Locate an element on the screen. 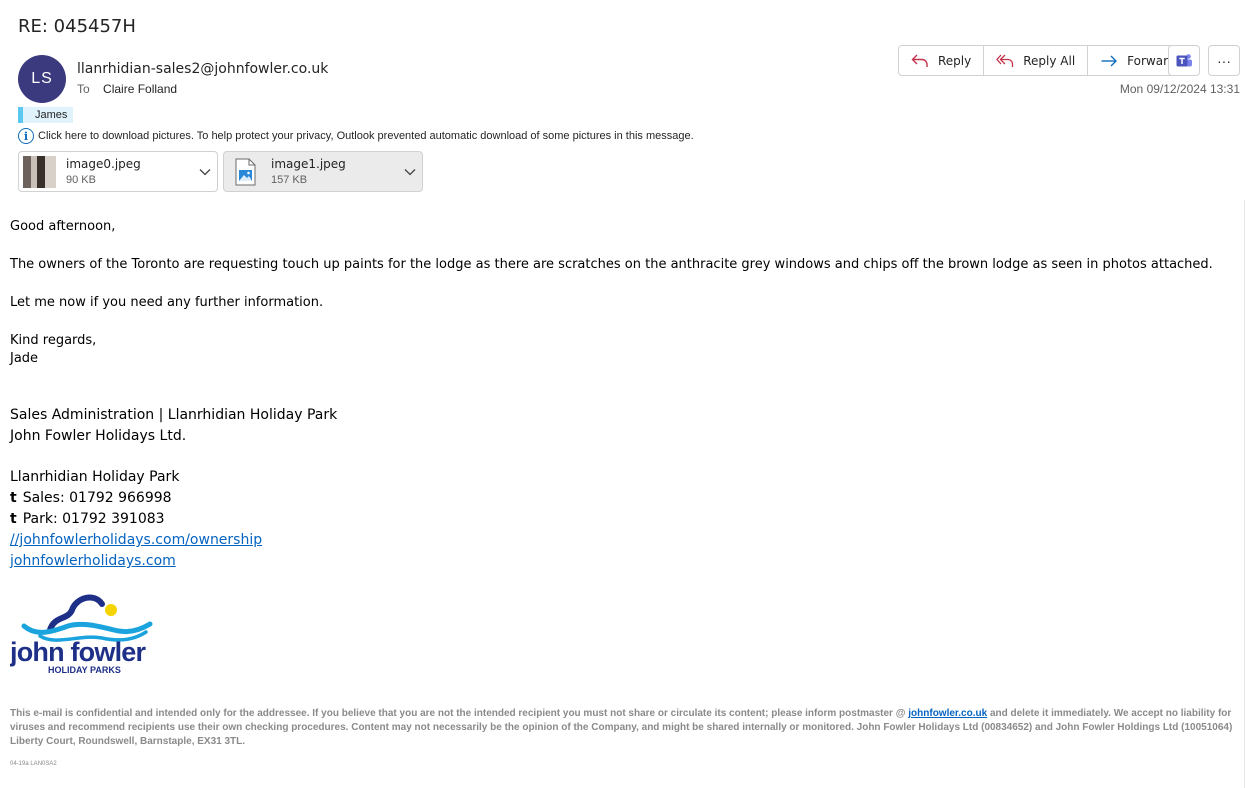 This screenshot has width=1250, height=788. scrollbar is located at coordinates (1247, 494).